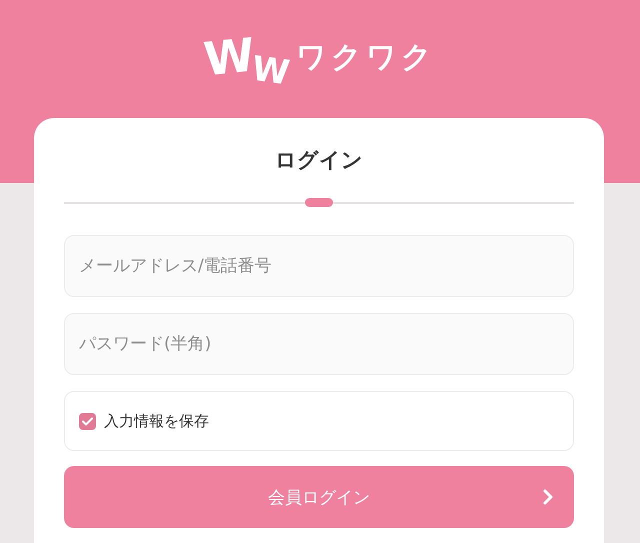  Describe the element at coordinates (319, 344) in the screenshot. I see `password-field: パスワード(半角)` at that location.